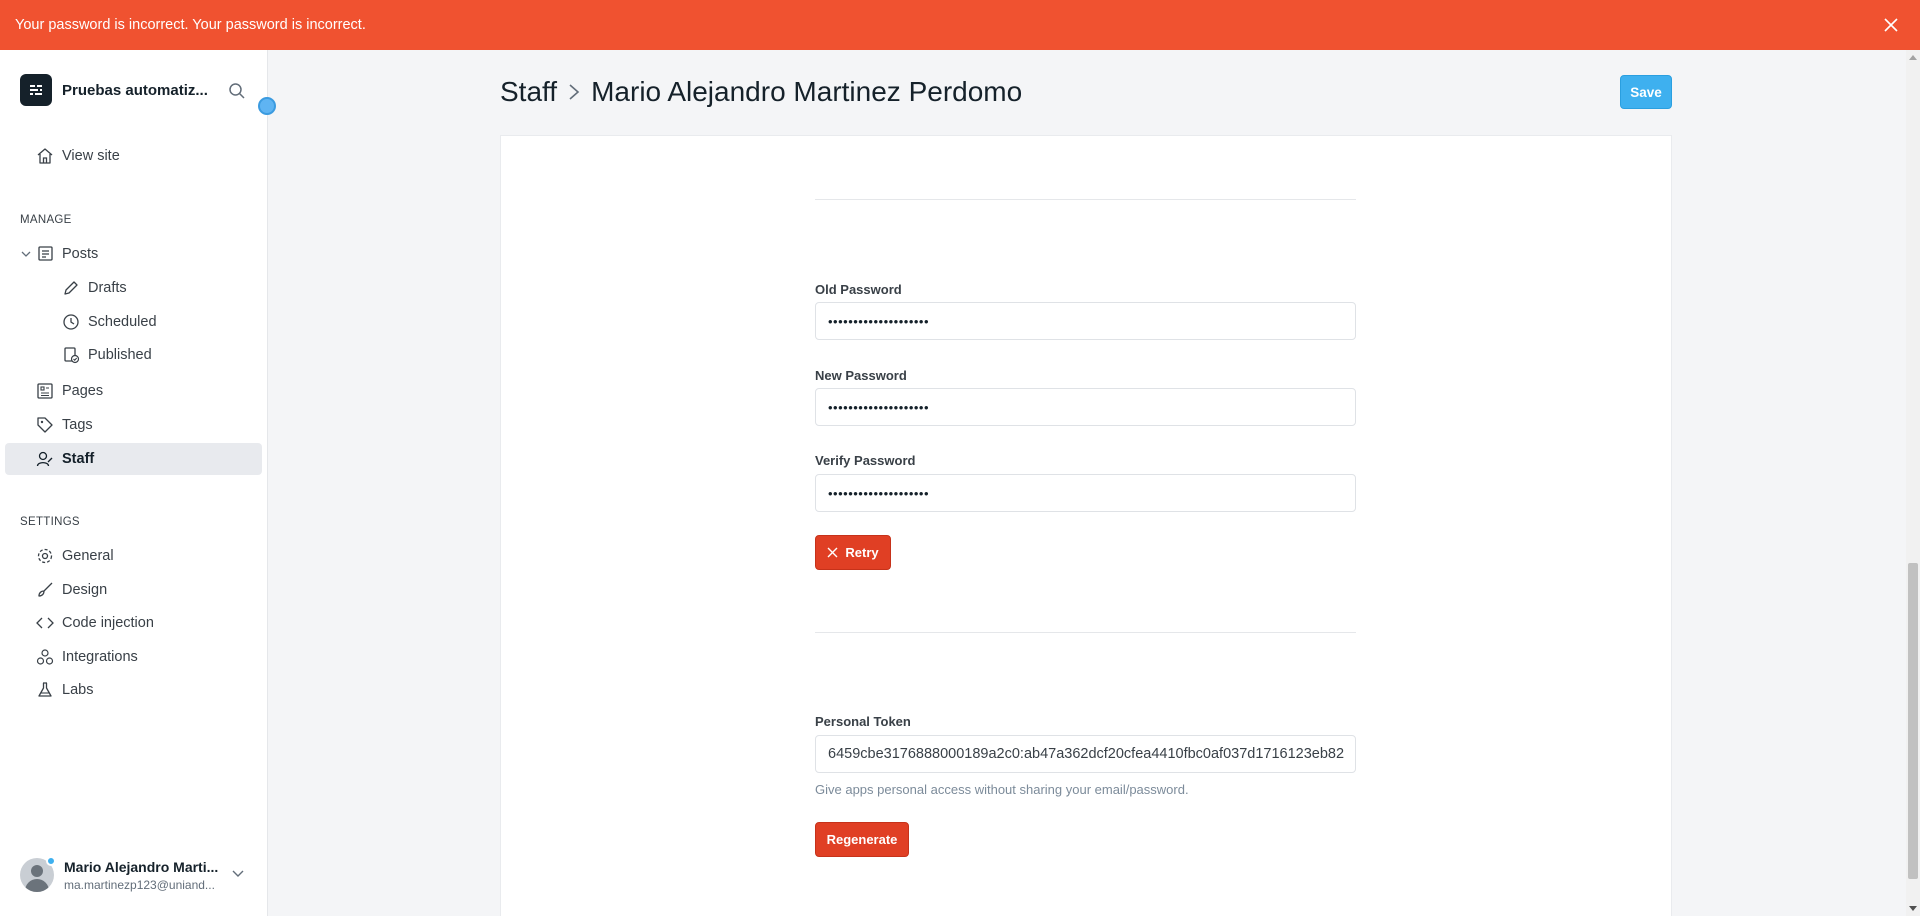  Describe the element at coordinates (45, 156) in the screenshot. I see `home-icon` at that location.